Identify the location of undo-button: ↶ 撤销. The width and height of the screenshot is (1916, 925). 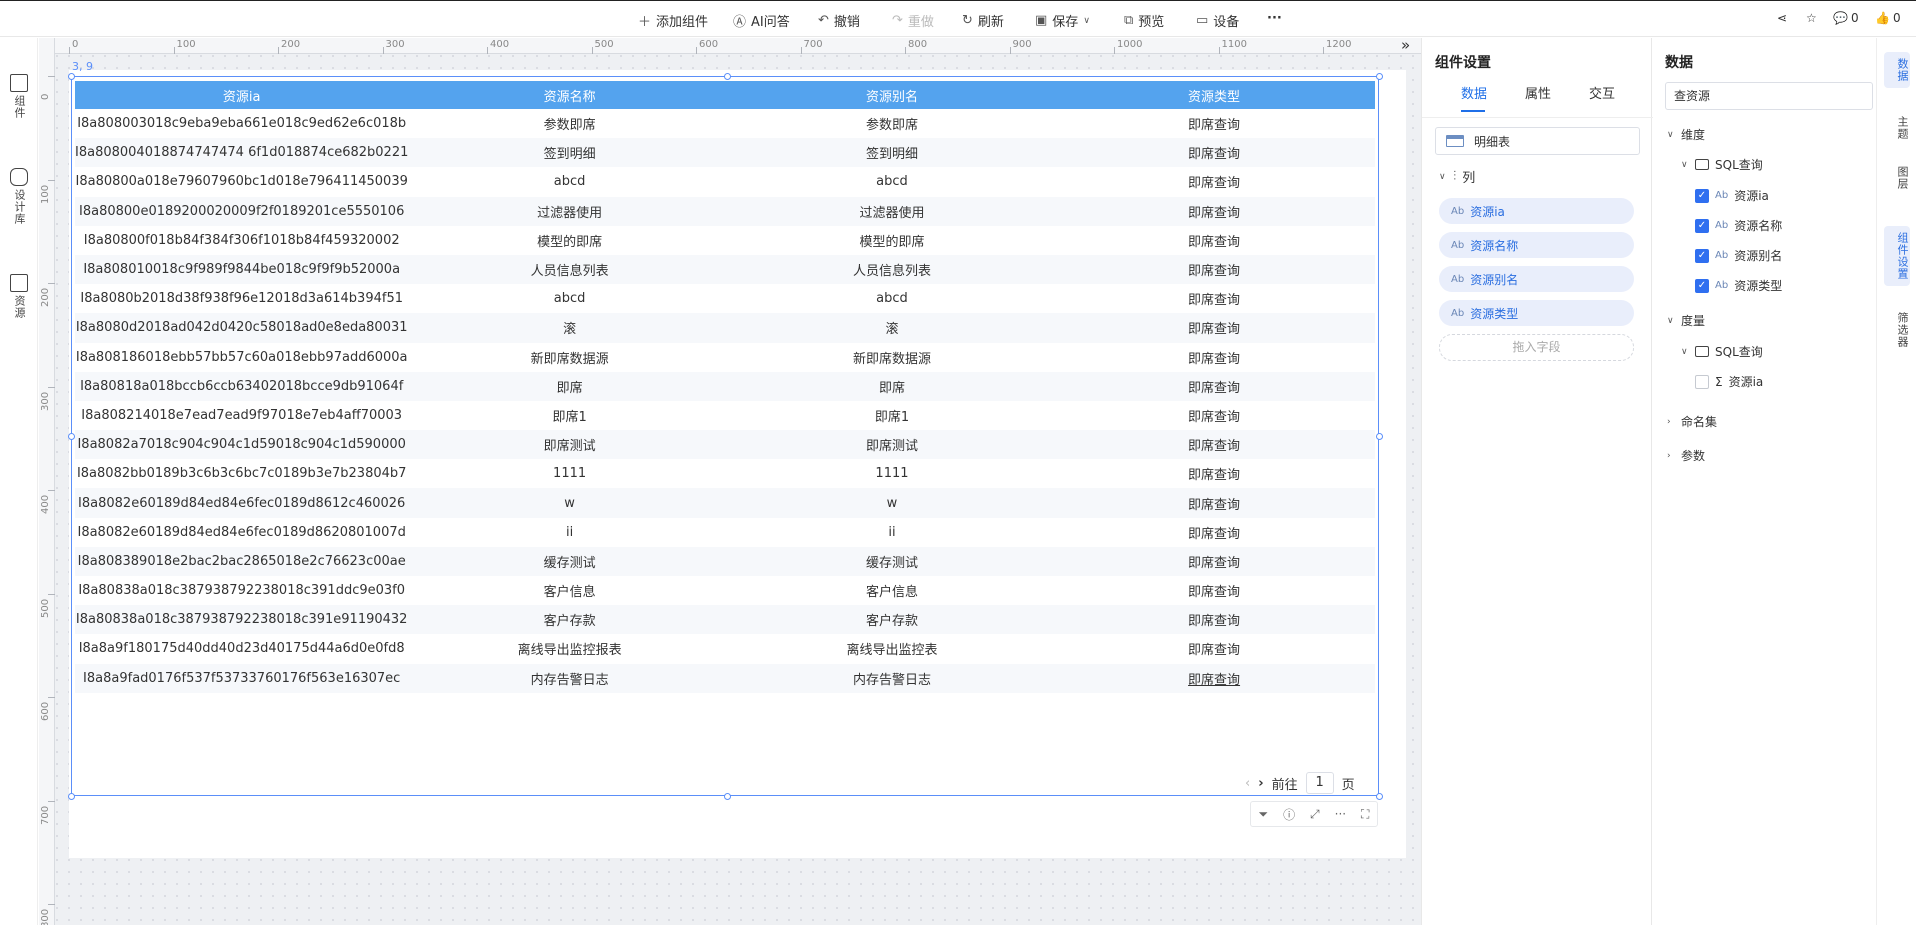
(839, 20).